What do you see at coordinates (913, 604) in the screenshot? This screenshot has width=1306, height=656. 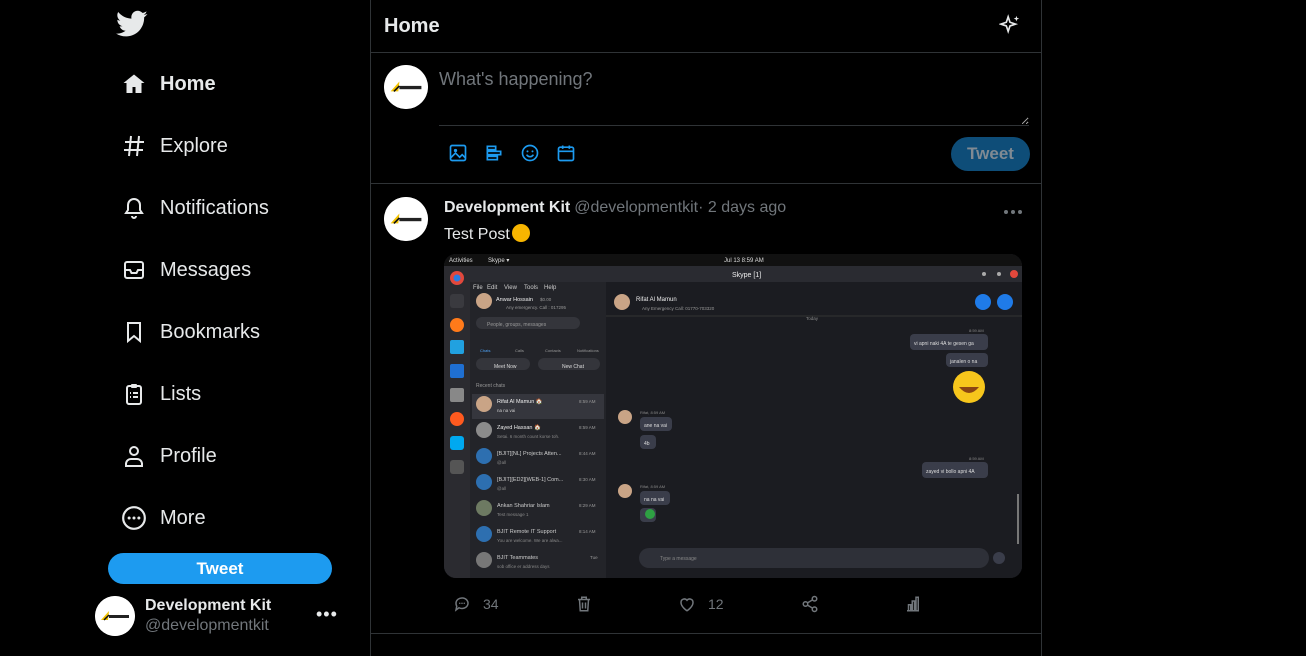 I see `analytics-icon` at bounding box center [913, 604].